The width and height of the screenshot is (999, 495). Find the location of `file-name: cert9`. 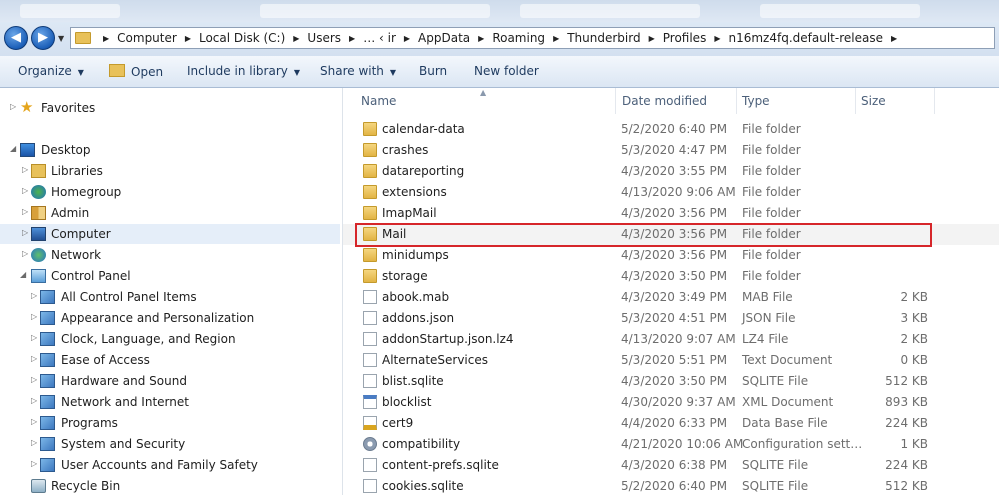

file-name: cert9 is located at coordinates (398, 423).